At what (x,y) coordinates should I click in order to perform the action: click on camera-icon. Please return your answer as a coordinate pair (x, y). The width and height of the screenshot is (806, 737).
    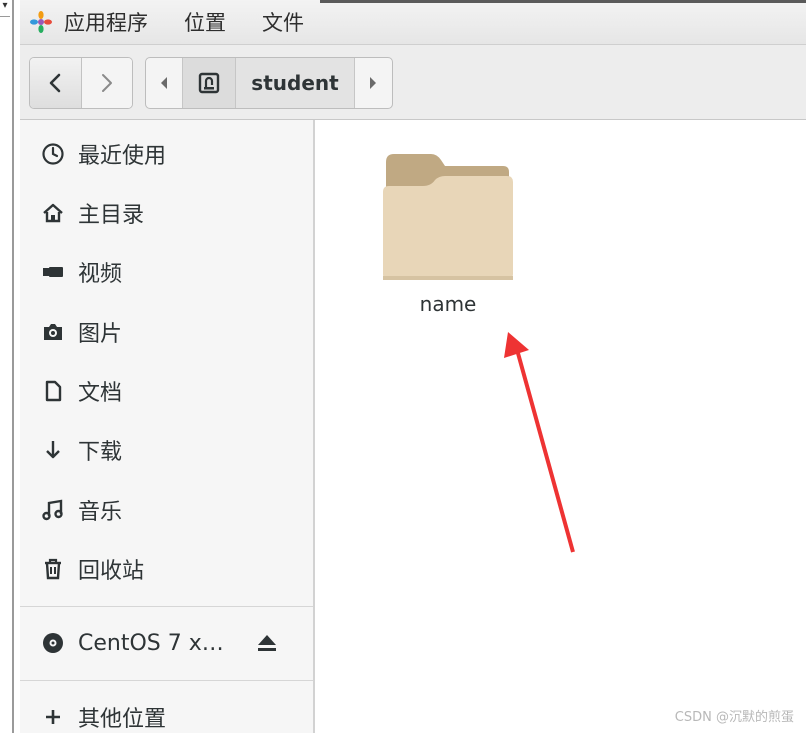
    Looking at the image, I should click on (53, 332).